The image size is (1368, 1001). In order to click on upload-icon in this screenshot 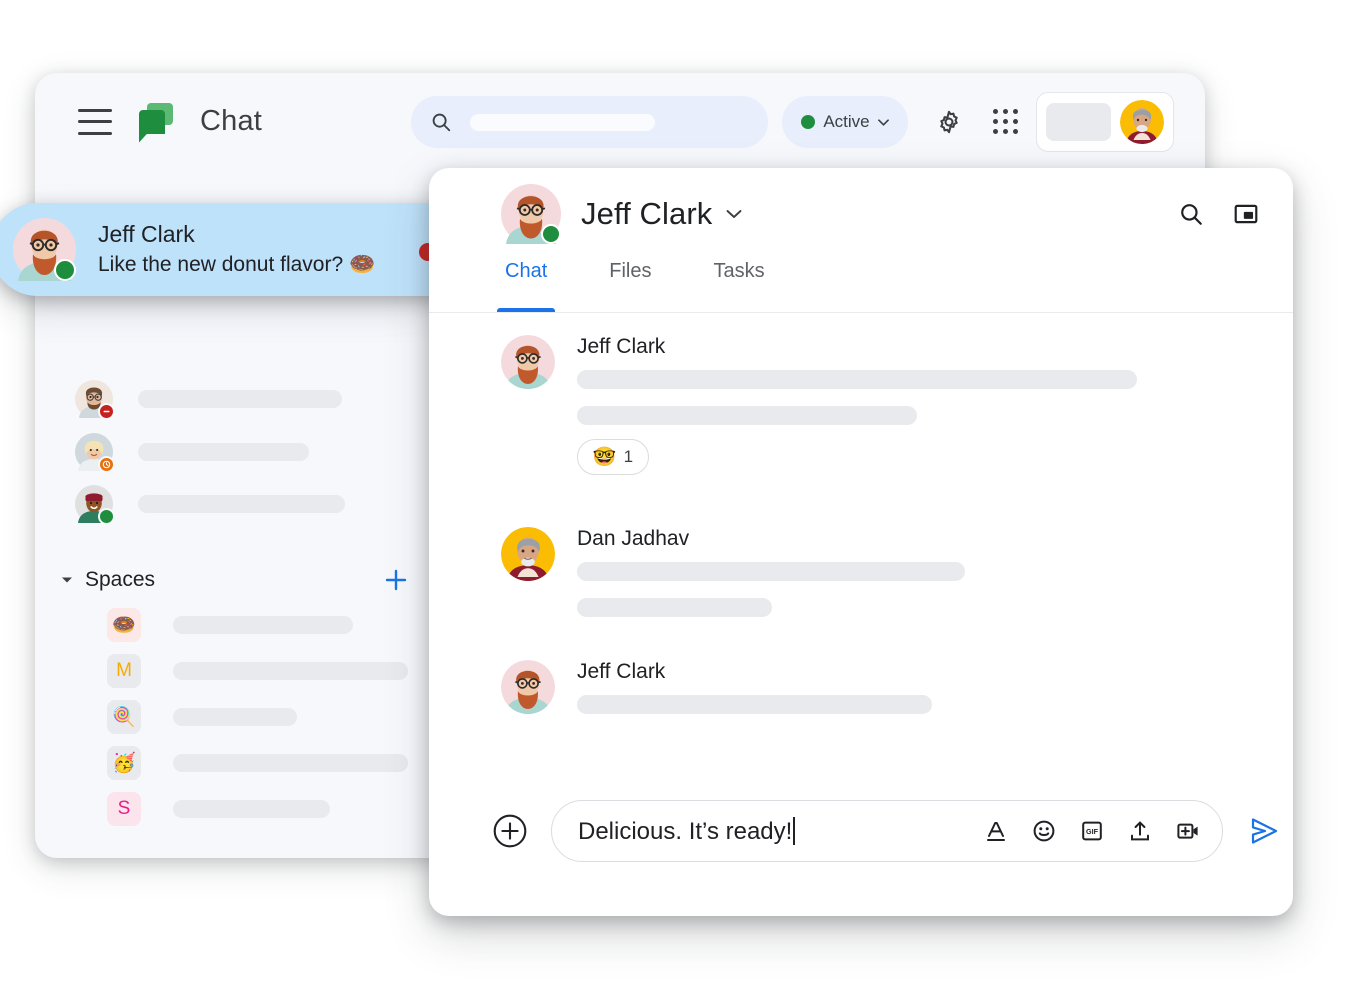, I will do `click(1140, 831)`.